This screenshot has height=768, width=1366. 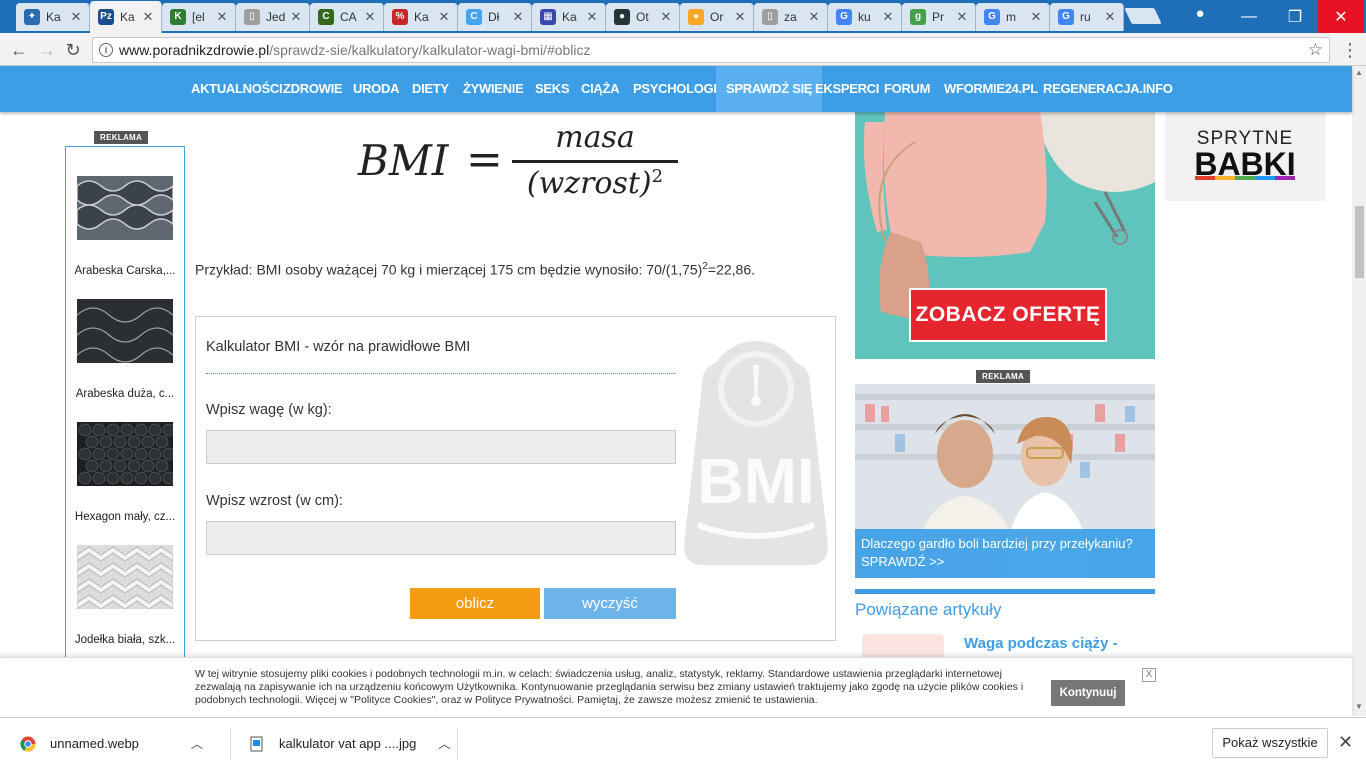 What do you see at coordinates (1008, 315) in the screenshot?
I see `zobacz-oferte-button: ZOBACZ OFERTĘ` at bounding box center [1008, 315].